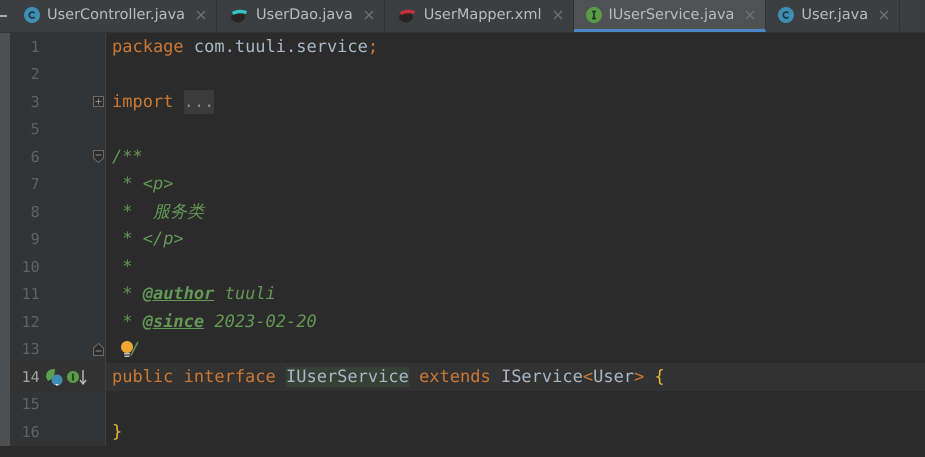 Image resolution: width=925 pixels, height=457 pixels. I want to click on doc-comment: 2023-02-20, so click(265, 322).